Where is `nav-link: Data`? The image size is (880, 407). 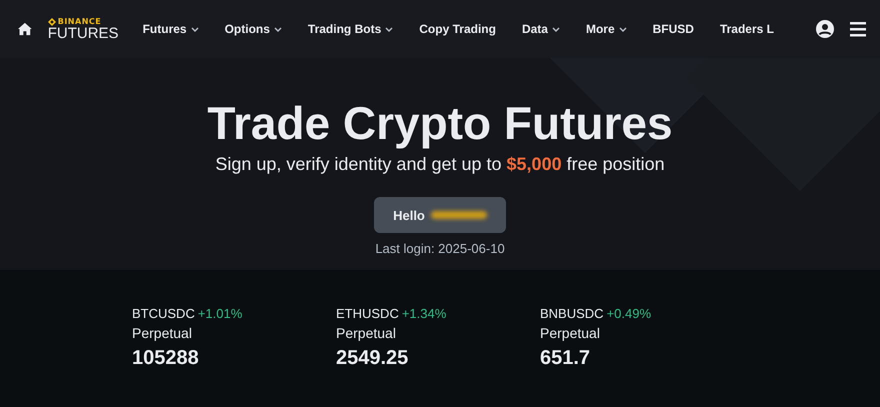
nav-link: Data is located at coordinates (541, 29).